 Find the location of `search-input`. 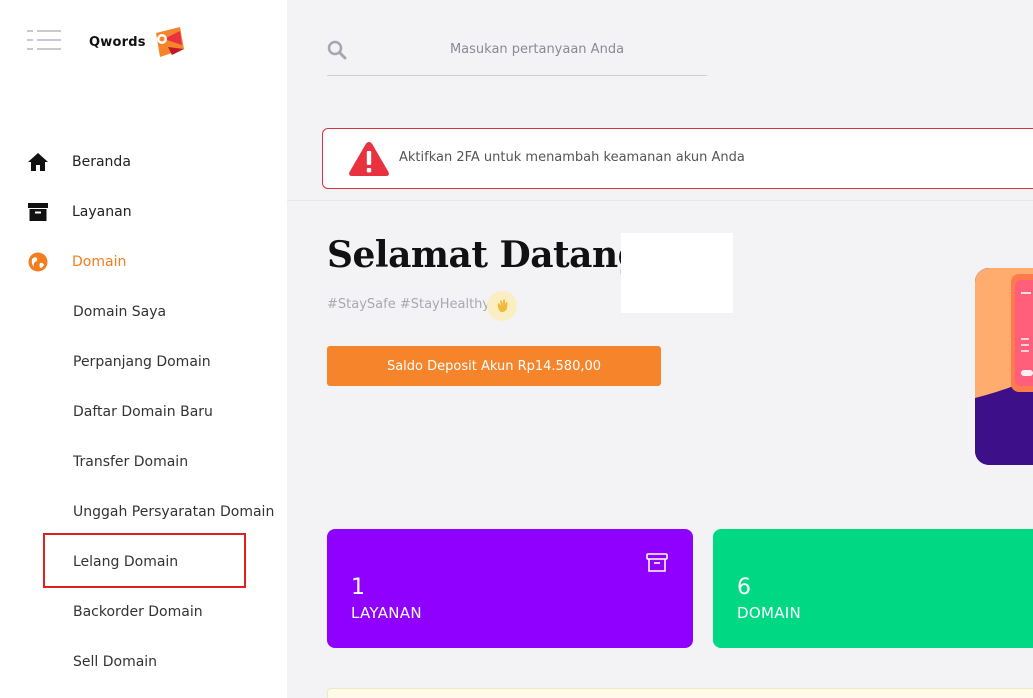

search-input is located at coordinates (537, 49).